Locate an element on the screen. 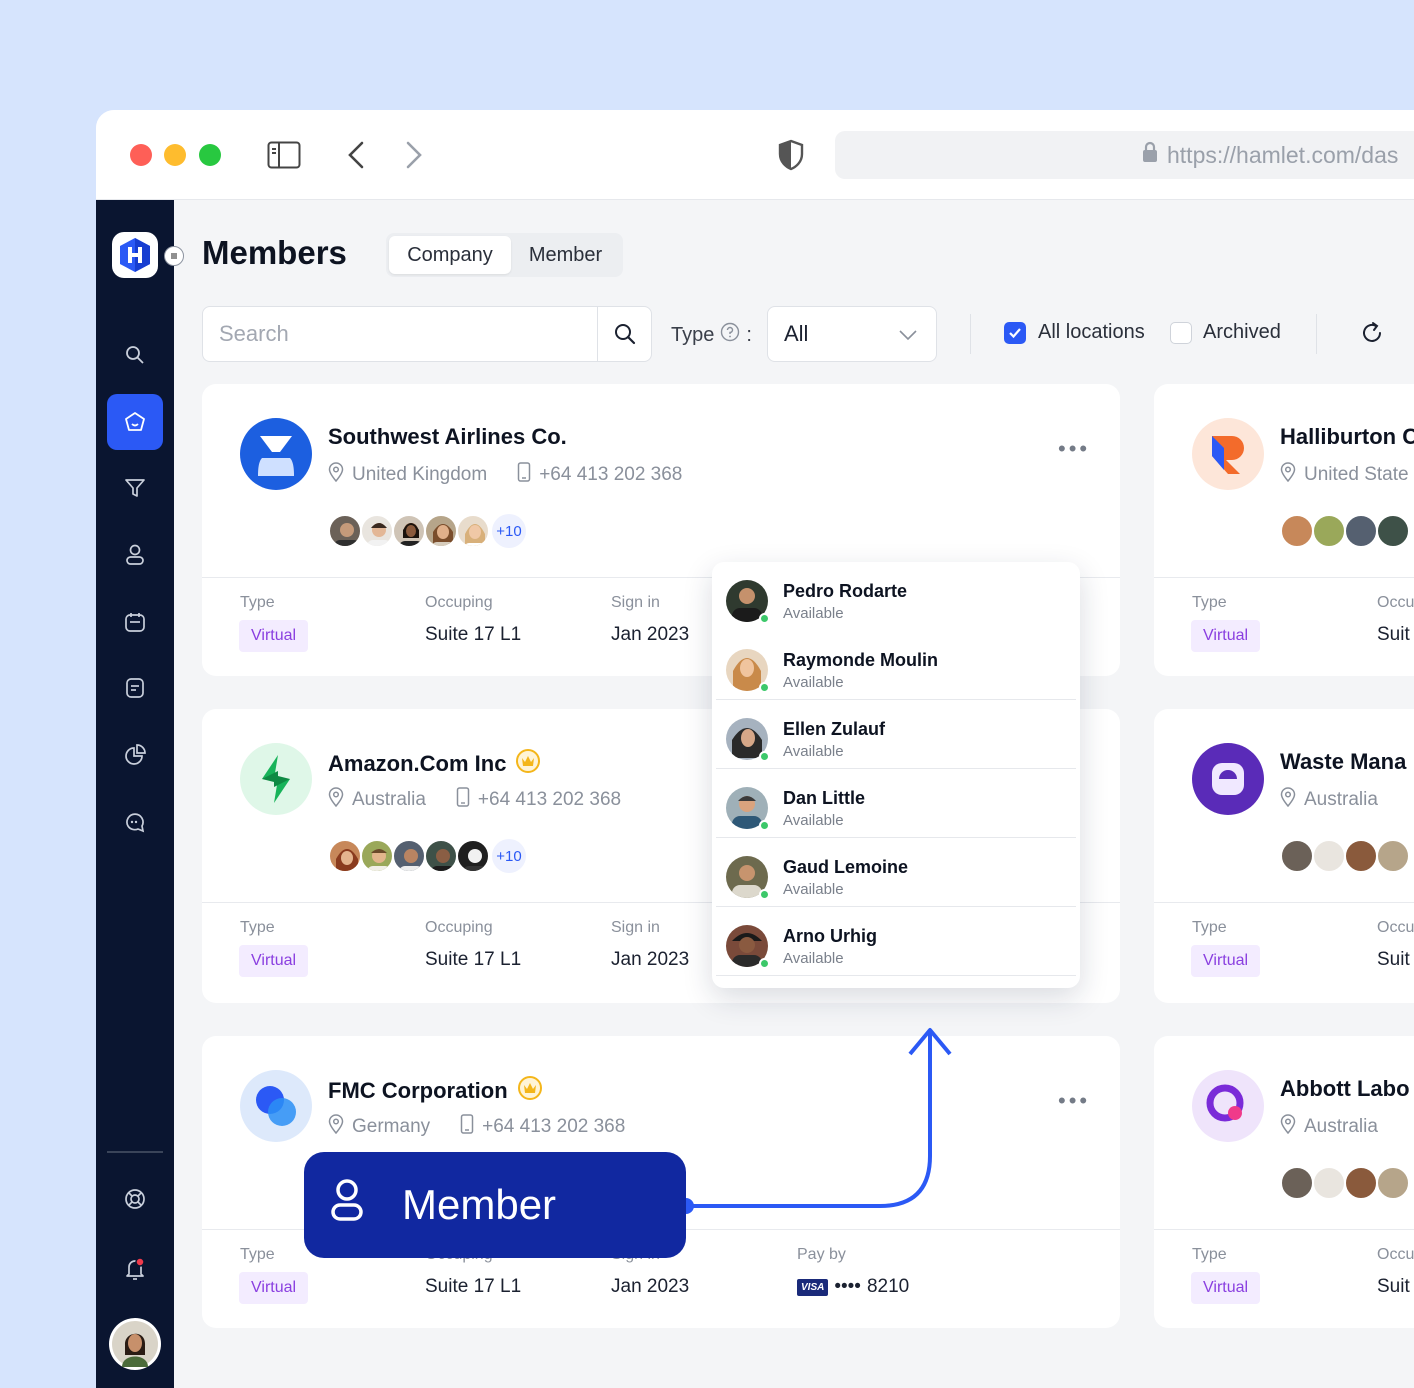  search-button is located at coordinates (624, 334).